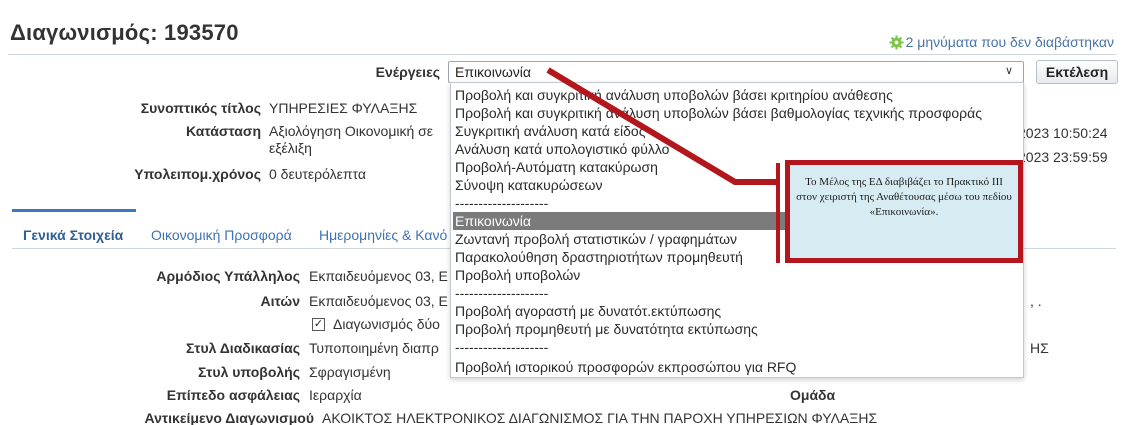 The height and width of the screenshot is (425, 1124). I want to click on requester-value: Εκπαιδευόμενος 03, Ε, so click(378, 301).